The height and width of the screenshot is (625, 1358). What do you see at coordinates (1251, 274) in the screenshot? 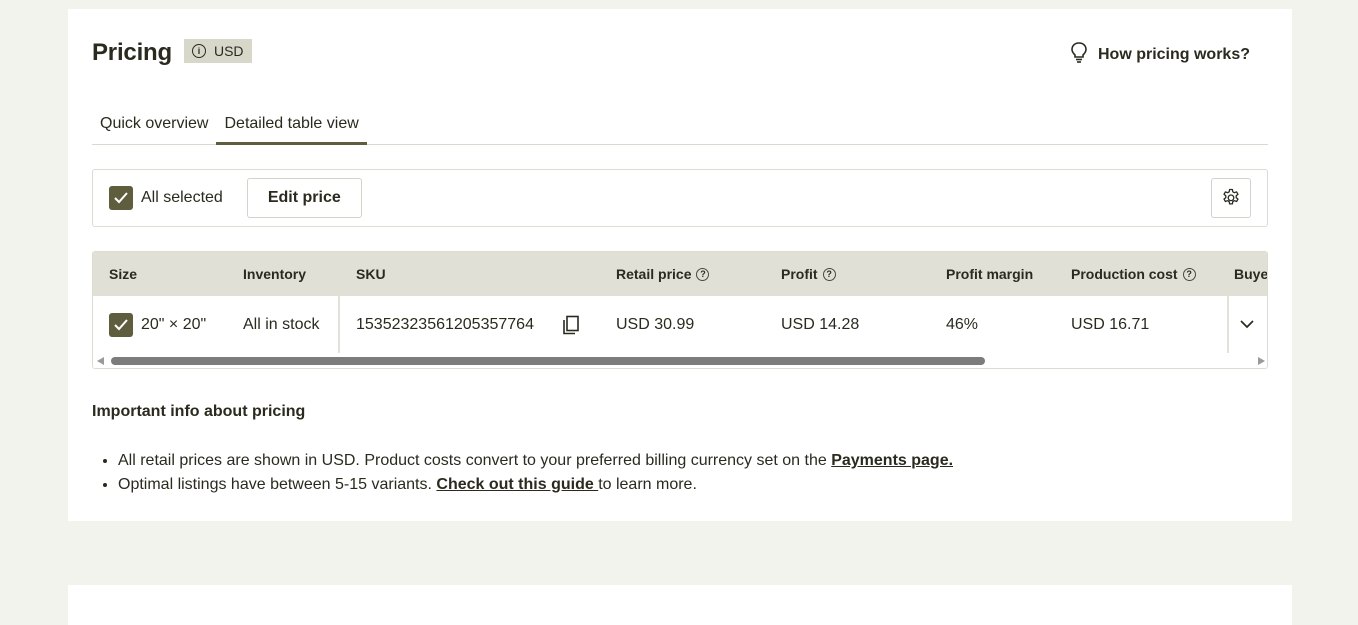
I see `column-header-buyer: Buye` at bounding box center [1251, 274].